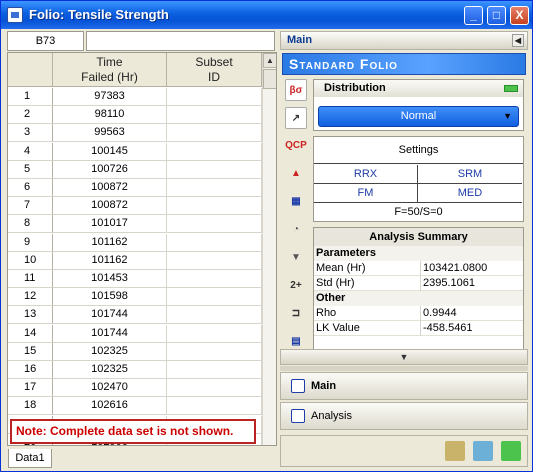 The height and width of the screenshot is (472, 533). Describe the element at coordinates (30, 458) in the screenshot. I see `sheet-tab-data1: Data1` at that location.